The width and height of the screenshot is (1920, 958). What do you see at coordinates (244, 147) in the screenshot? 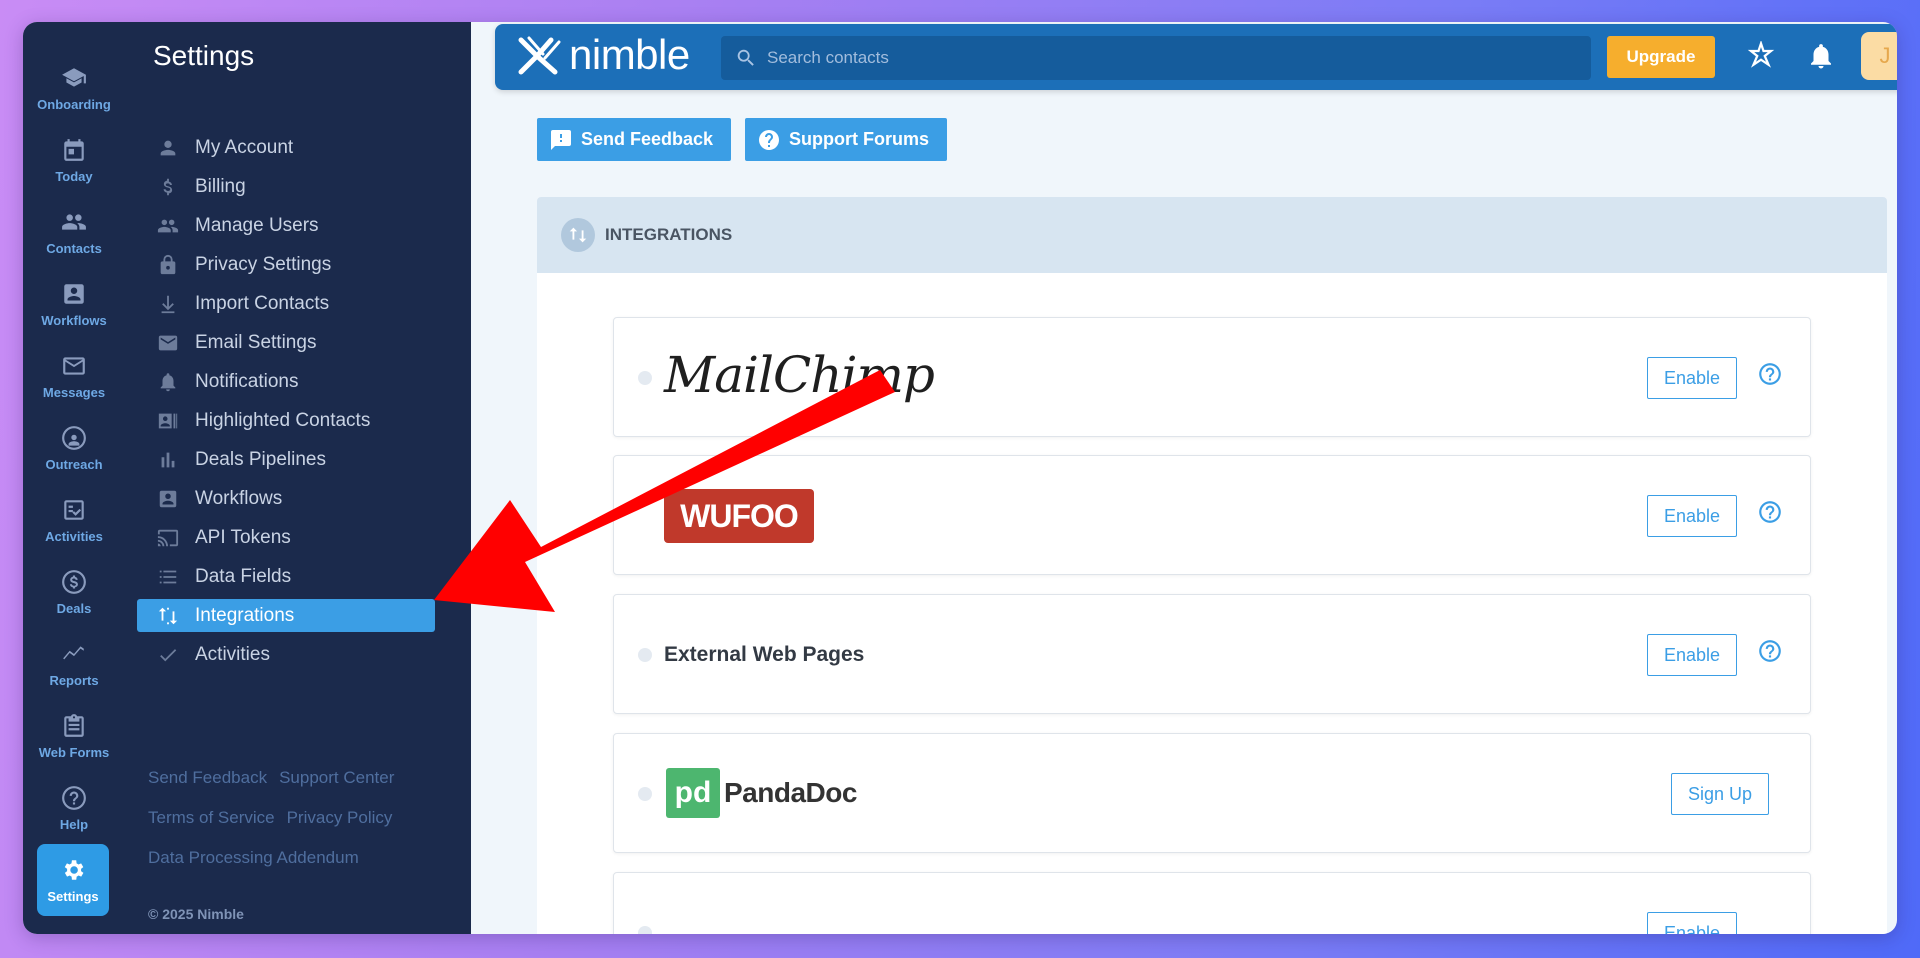
I see `settings-item-label: My Account` at bounding box center [244, 147].